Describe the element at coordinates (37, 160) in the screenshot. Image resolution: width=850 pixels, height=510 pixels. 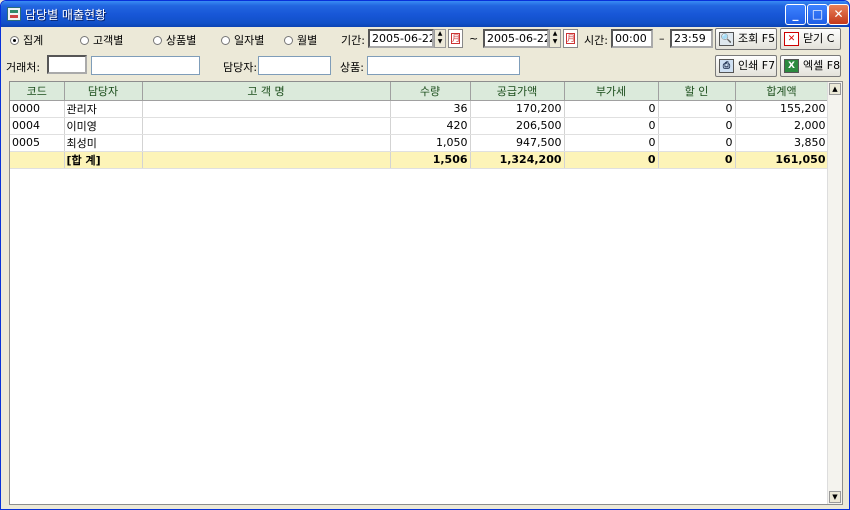
I see `total-code` at that location.